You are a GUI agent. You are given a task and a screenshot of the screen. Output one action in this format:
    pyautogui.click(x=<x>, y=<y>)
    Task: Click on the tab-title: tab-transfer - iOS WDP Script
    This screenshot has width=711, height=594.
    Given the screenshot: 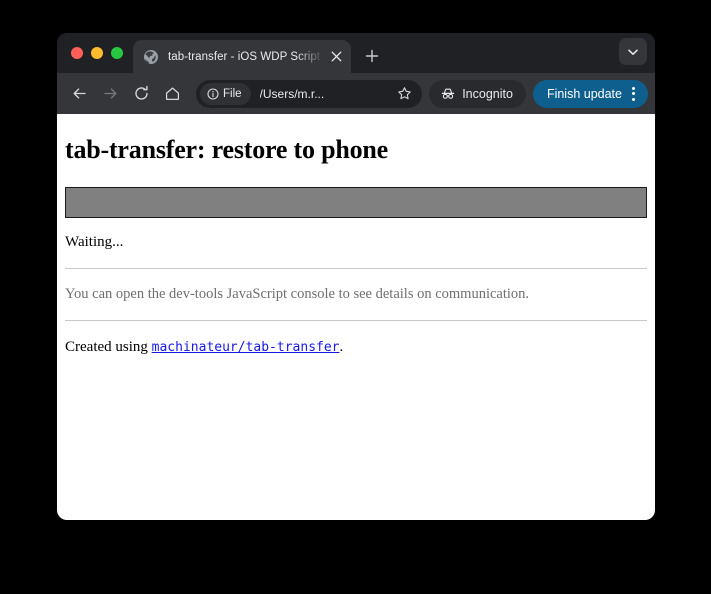 What is the action you would take?
    pyautogui.click(x=244, y=56)
    